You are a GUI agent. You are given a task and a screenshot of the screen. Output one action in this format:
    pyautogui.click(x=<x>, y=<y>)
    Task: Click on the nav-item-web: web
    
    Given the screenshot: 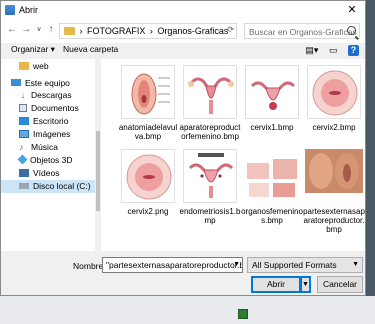 What is the action you would take?
    pyautogui.click(x=48, y=66)
    